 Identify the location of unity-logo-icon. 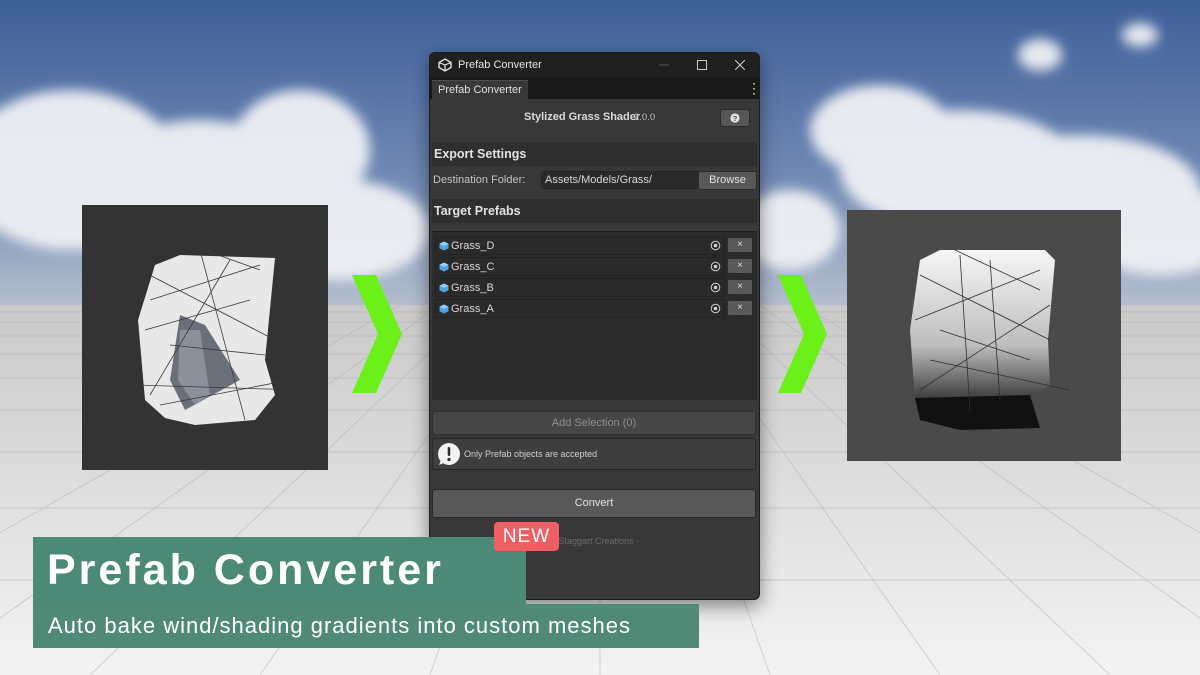
(445, 65).